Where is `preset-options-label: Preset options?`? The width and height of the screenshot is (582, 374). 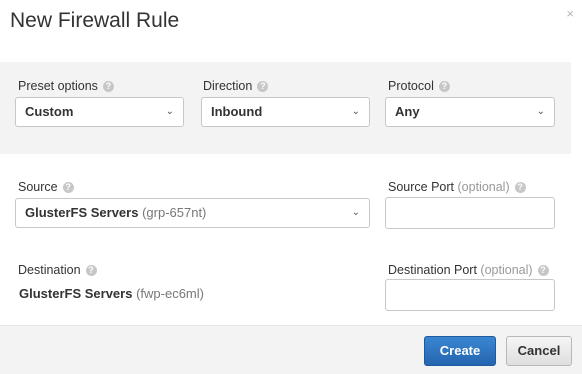
preset-options-label: Preset options? is located at coordinates (66, 86).